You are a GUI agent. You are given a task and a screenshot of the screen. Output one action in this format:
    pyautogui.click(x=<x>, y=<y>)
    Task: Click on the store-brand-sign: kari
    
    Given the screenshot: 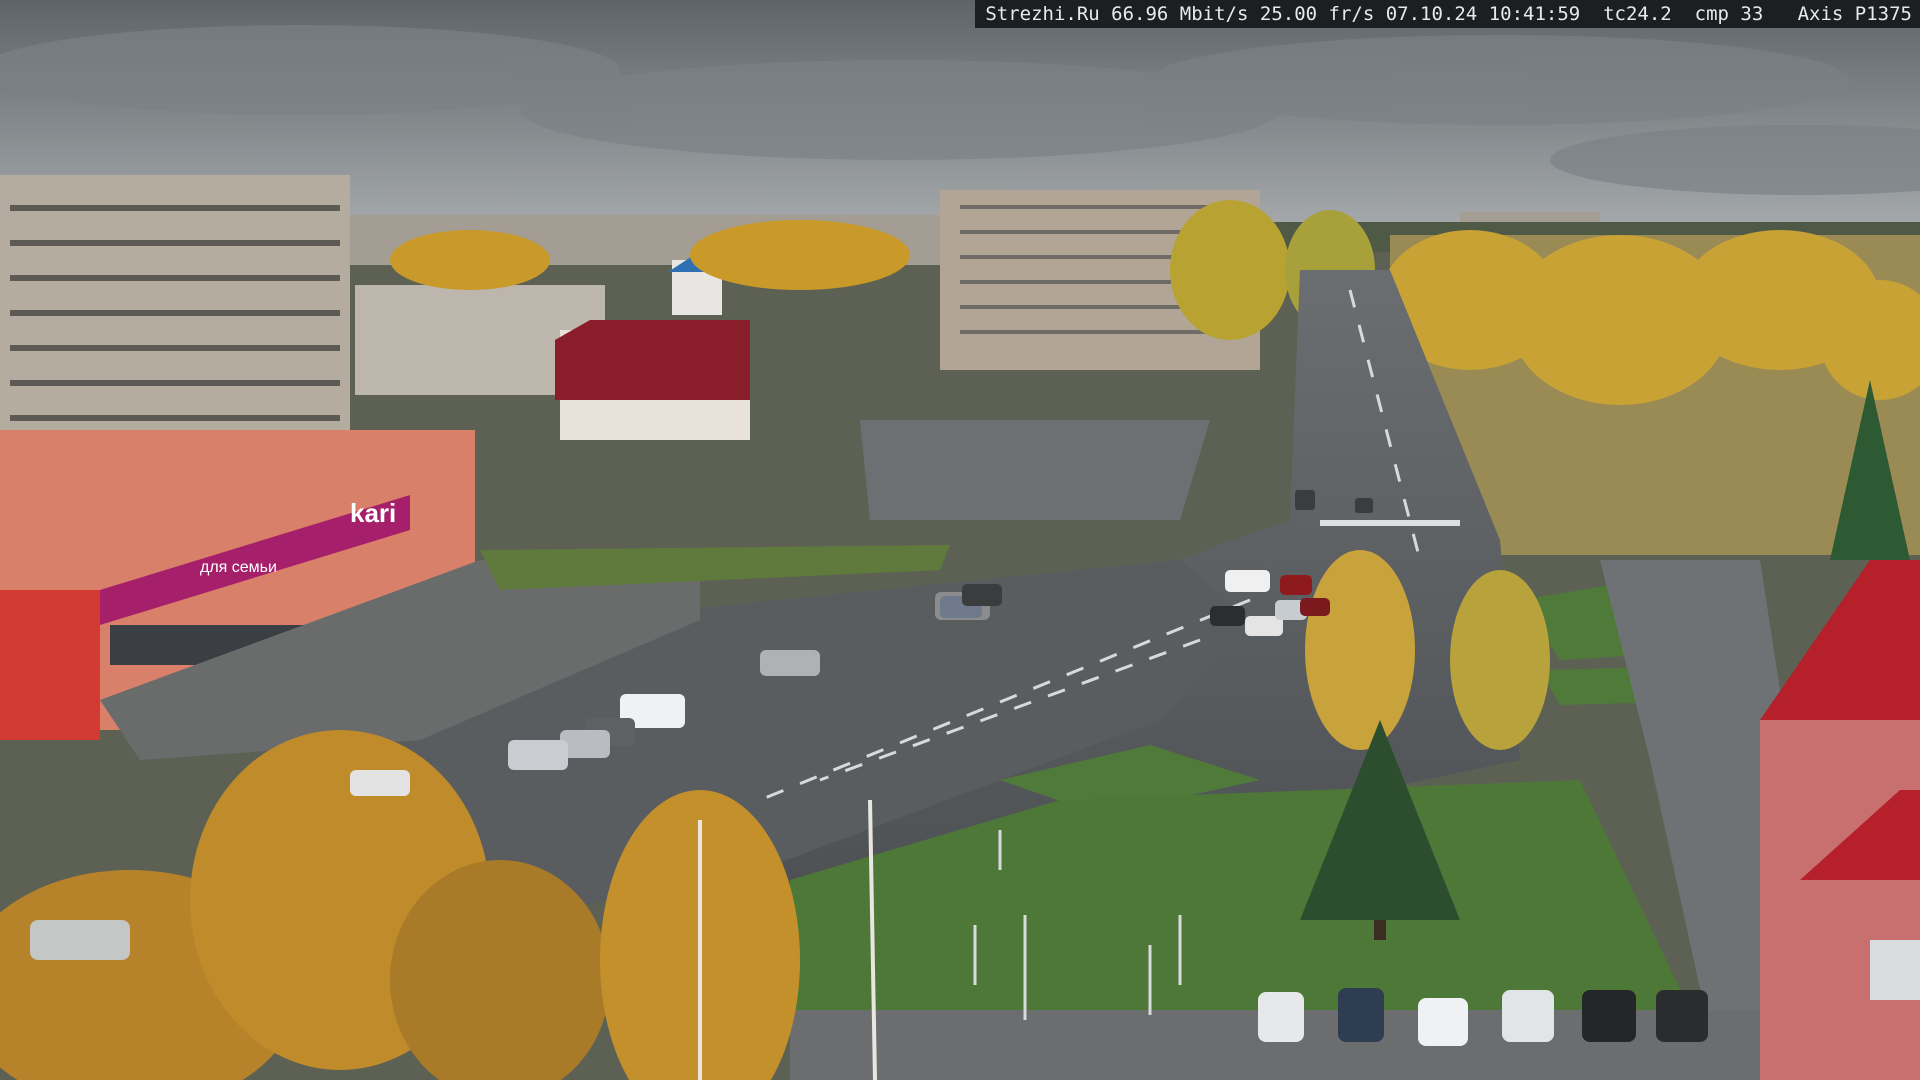 What is the action you would take?
    pyautogui.click(x=373, y=513)
    